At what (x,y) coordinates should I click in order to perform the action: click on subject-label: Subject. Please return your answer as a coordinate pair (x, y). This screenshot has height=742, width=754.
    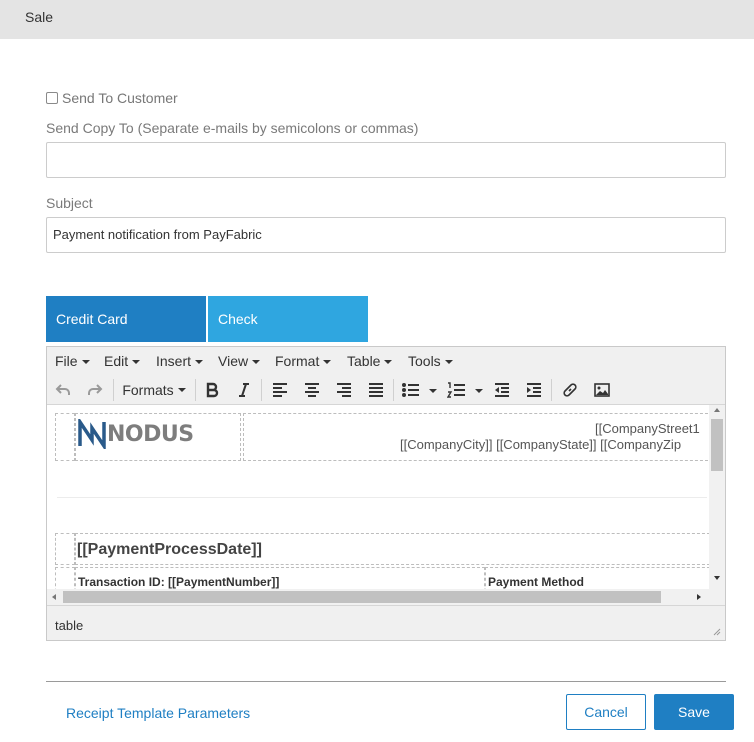
    Looking at the image, I should click on (69, 203).